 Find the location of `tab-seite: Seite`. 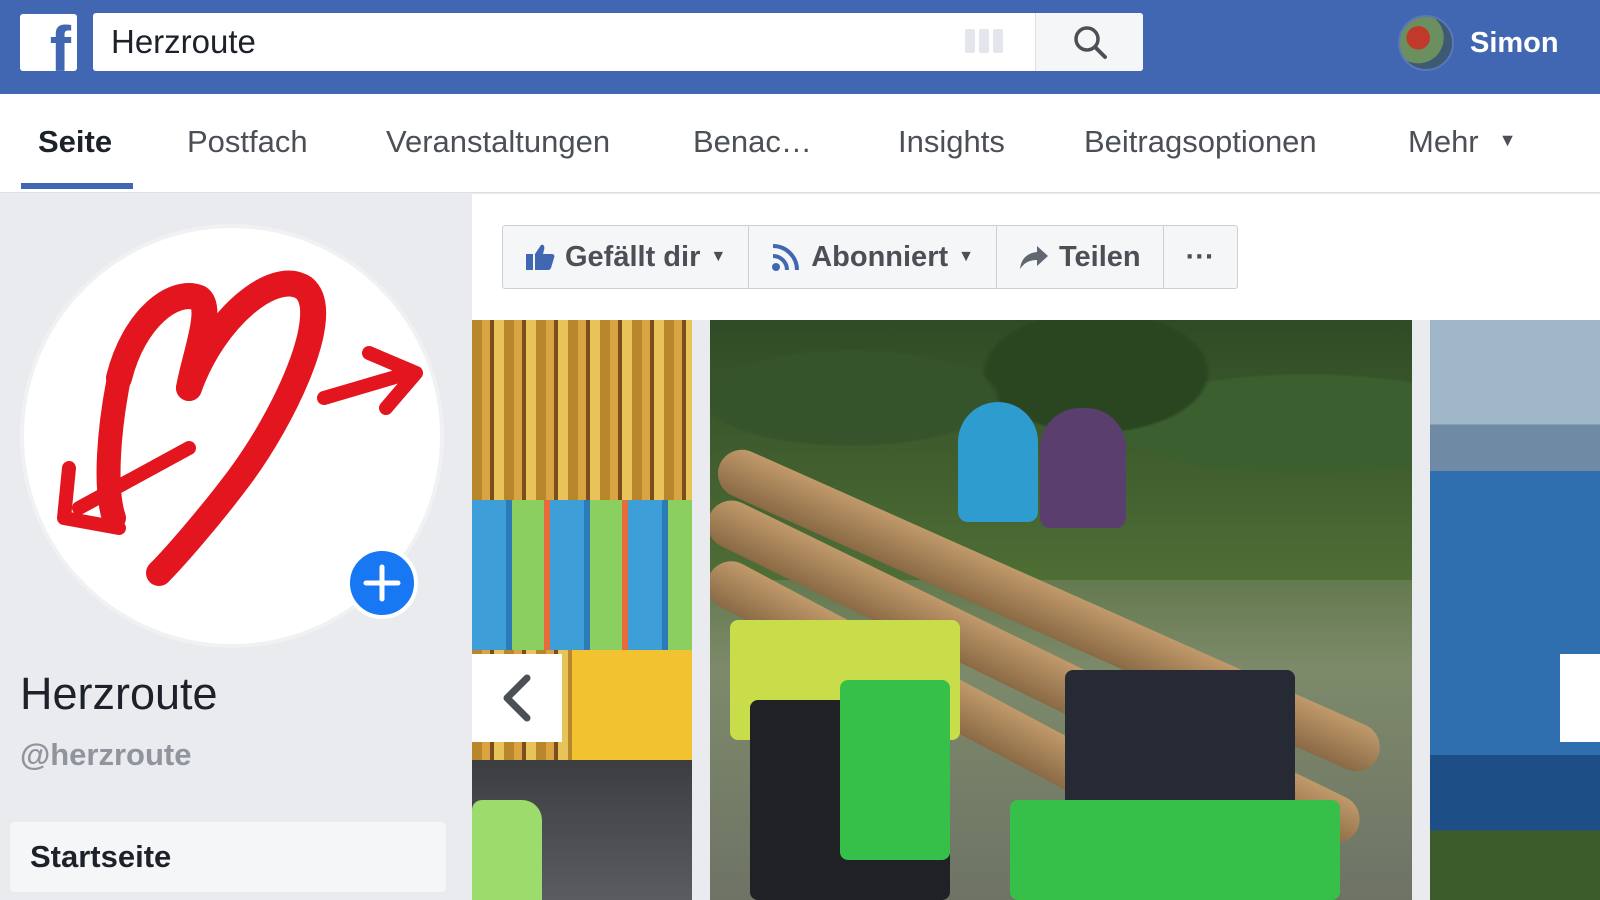

tab-seite: Seite is located at coordinates (75, 142).